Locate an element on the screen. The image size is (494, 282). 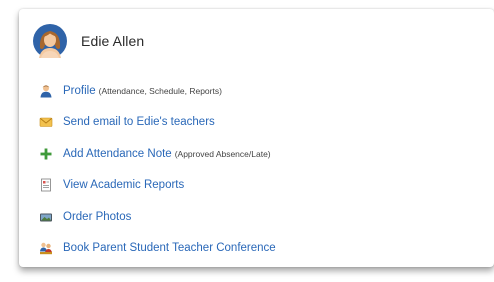
user-icon is located at coordinates (46, 91).